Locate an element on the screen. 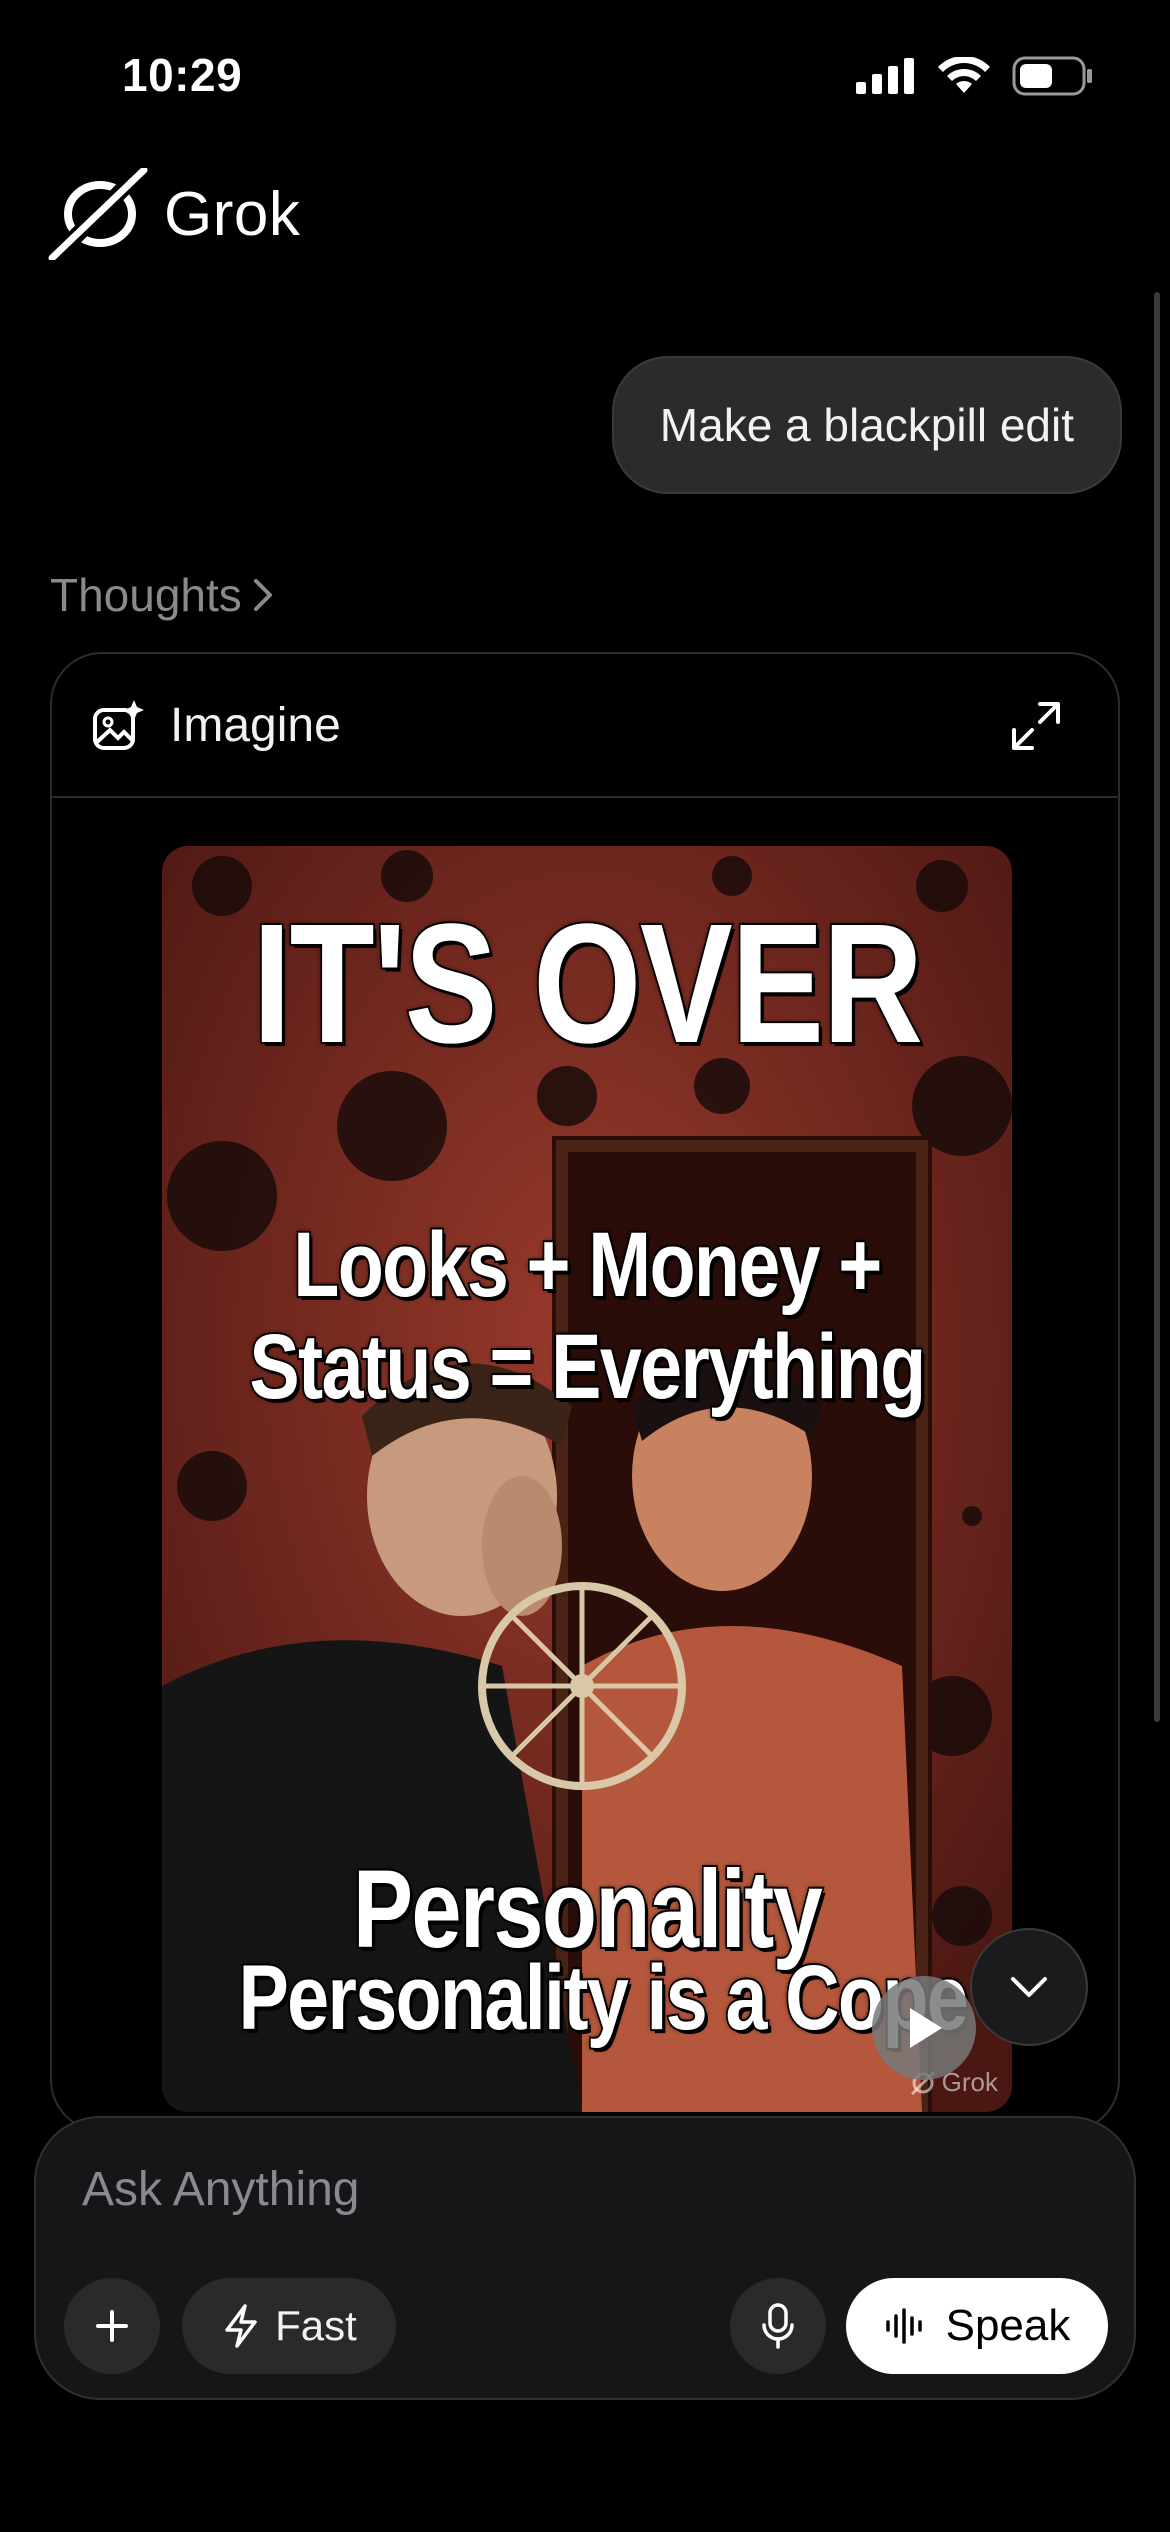  microphone-icon is located at coordinates (778, 2326).